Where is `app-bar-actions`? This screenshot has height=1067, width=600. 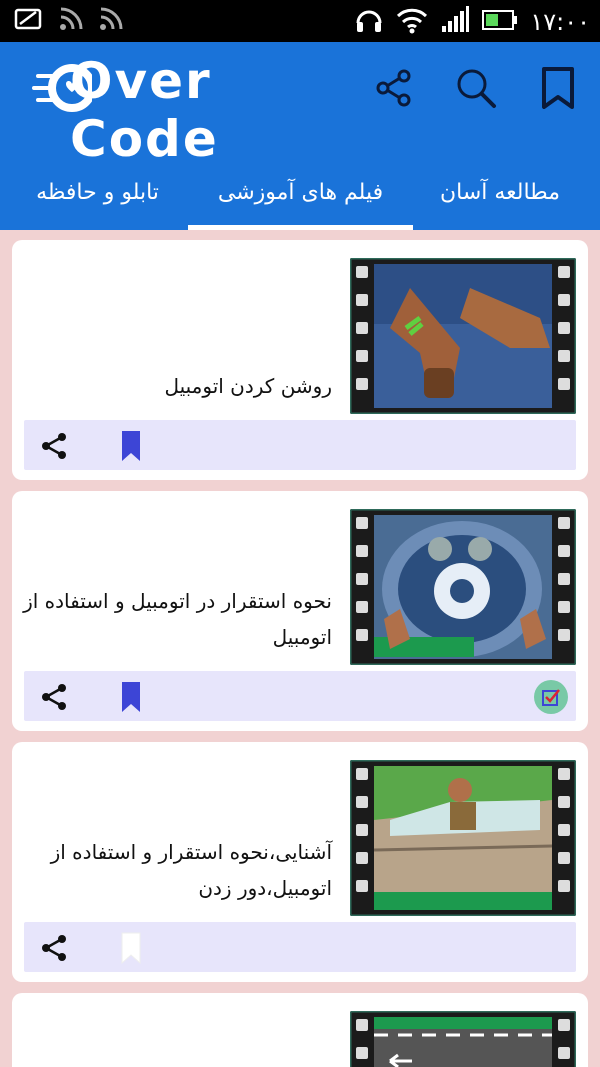
app-bar-actions is located at coordinates (476, 88).